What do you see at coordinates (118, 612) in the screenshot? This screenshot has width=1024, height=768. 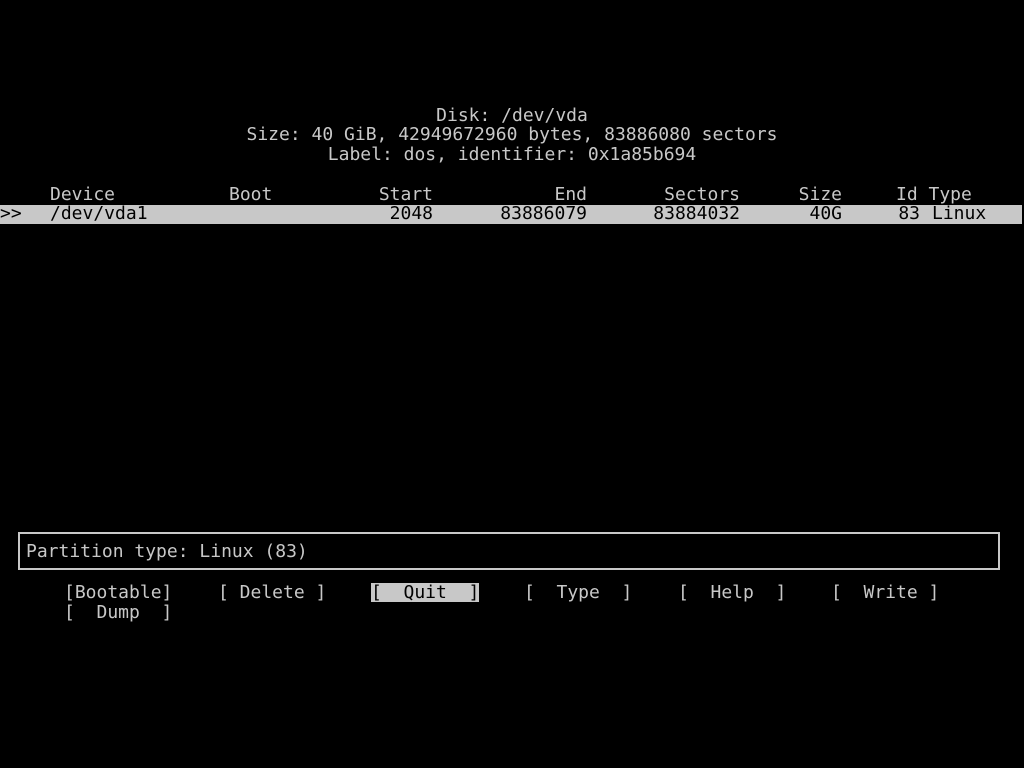 I see `dump-button: [ Dump ]` at bounding box center [118, 612].